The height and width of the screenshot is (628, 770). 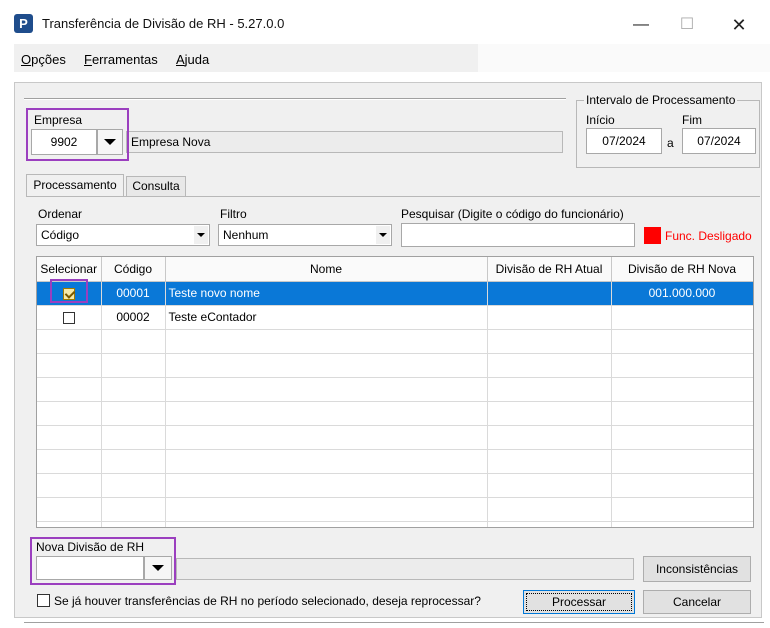 What do you see at coordinates (641, 25) in the screenshot?
I see `minimize-button: —` at bounding box center [641, 25].